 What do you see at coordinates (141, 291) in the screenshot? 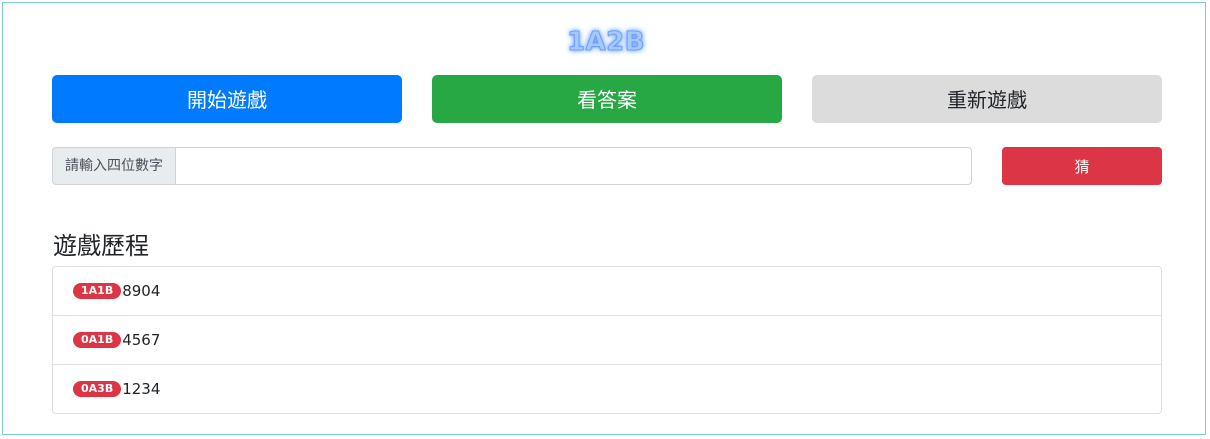
I see `guess-number: 8904` at bounding box center [141, 291].